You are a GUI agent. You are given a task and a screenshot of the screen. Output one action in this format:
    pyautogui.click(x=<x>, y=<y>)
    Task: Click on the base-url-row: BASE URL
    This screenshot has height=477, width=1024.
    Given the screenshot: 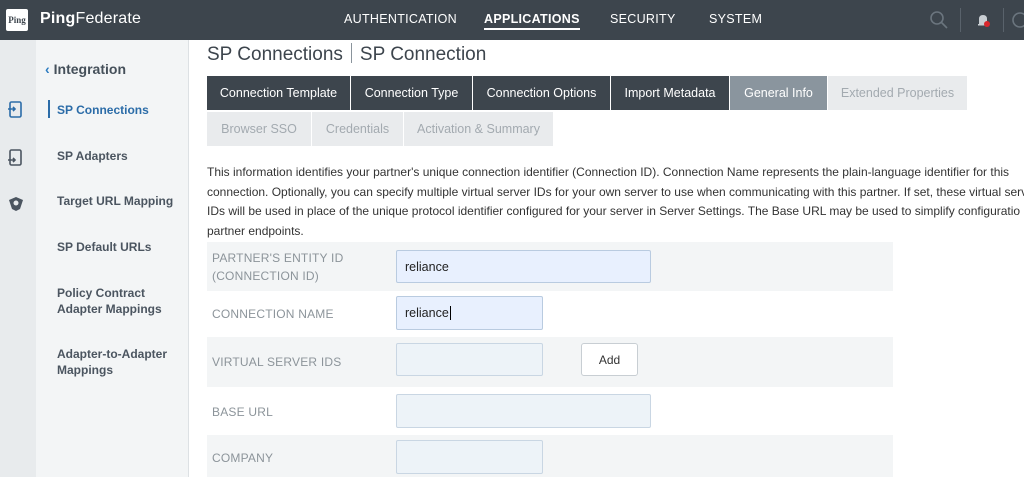 What is the action you would take?
    pyautogui.click(x=550, y=411)
    